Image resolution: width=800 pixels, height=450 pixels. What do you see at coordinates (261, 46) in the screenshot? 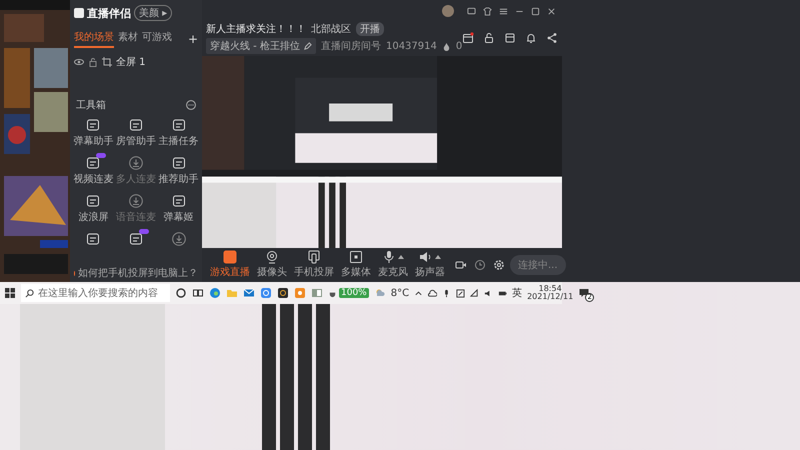
I see `category-button: 穿越火线 - 枪王排位` at bounding box center [261, 46].